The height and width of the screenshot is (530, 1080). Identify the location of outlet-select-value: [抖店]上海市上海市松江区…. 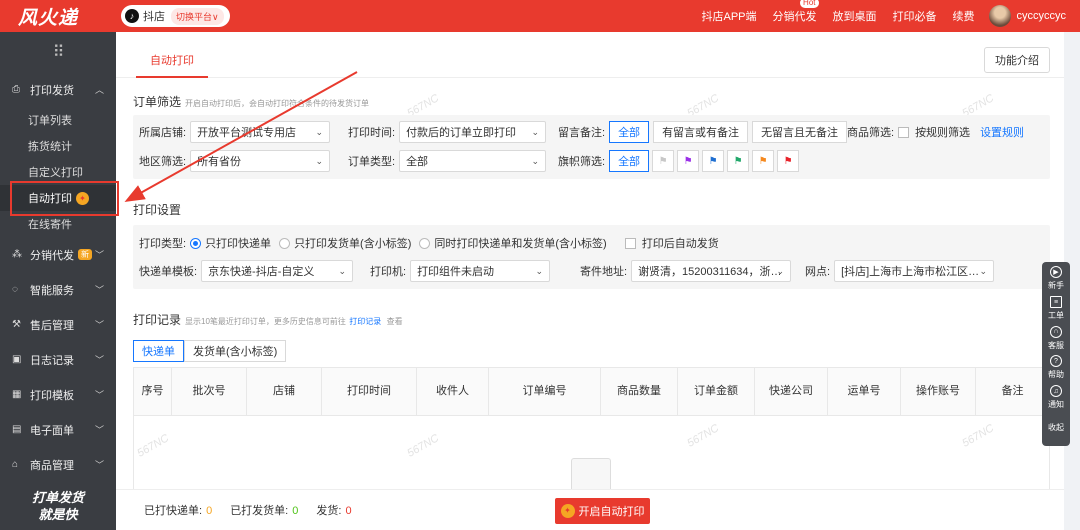
(910, 272).